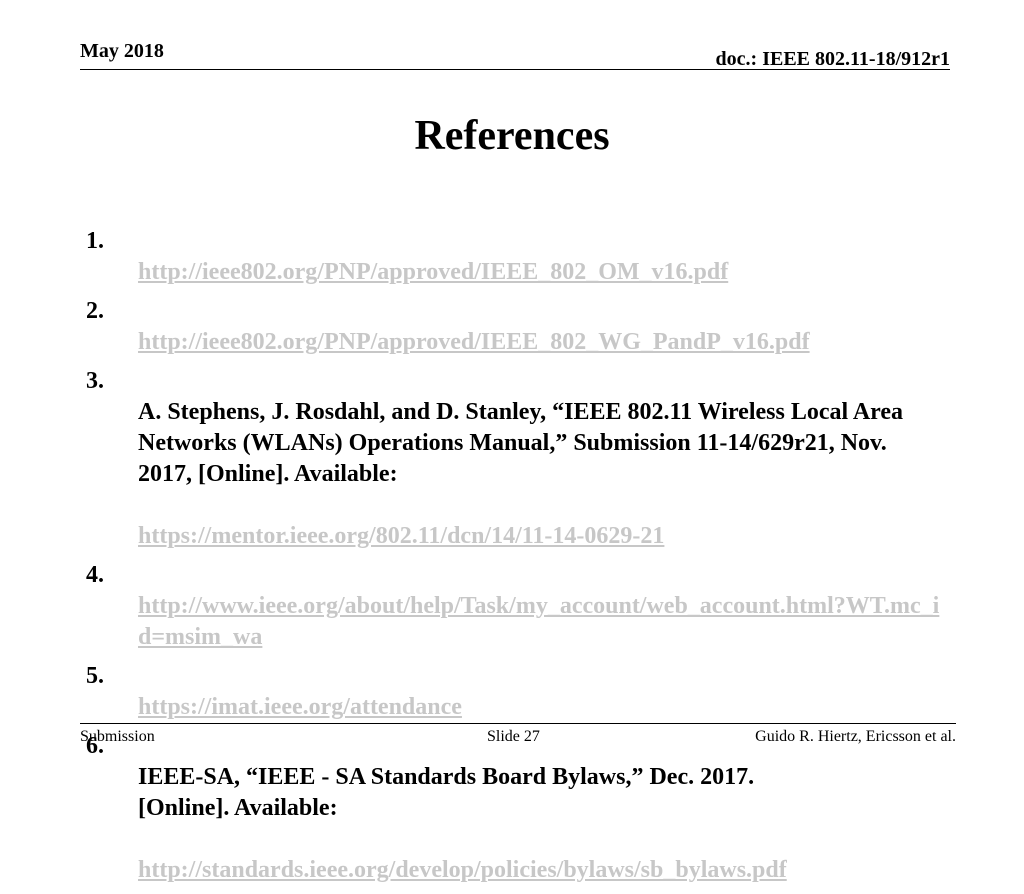 The image size is (1024, 894). What do you see at coordinates (512, 136) in the screenshot?
I see `slide-title: References` at bounding box center [512, 136].